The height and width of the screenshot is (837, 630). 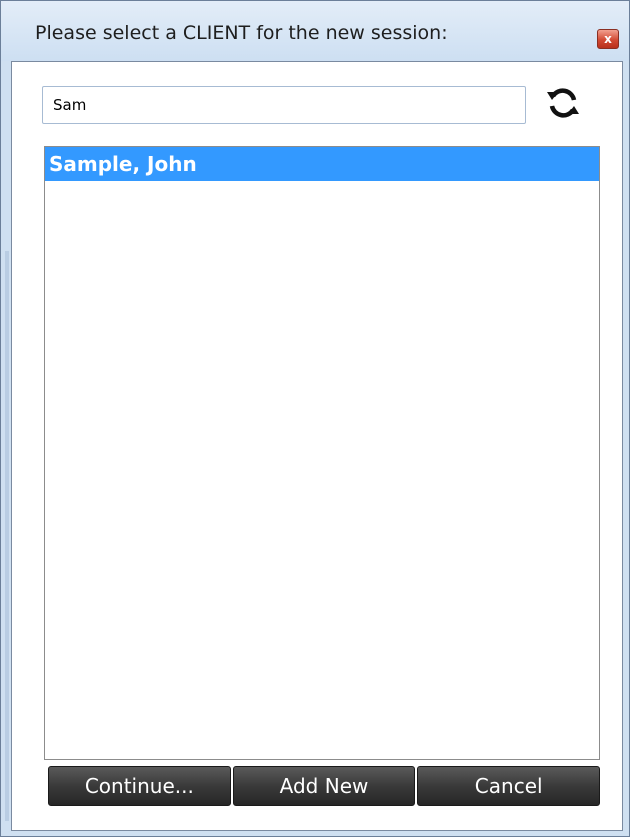 I want to click on refresh-icon, so click(x=563, y=103).